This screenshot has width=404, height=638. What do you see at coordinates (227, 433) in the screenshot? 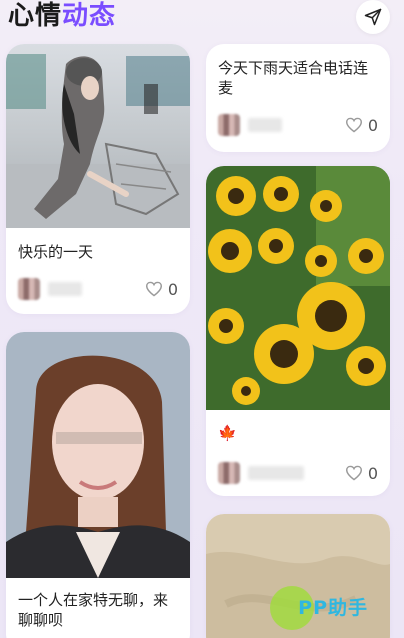
I see `post-caption-3: 🍁` at bounding box center [227, 433].